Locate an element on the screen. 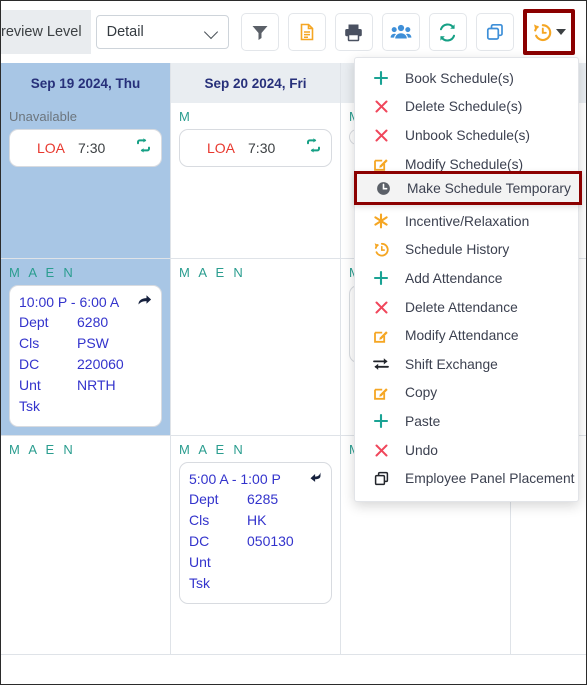  report-button is located at coordinates (306, 32).